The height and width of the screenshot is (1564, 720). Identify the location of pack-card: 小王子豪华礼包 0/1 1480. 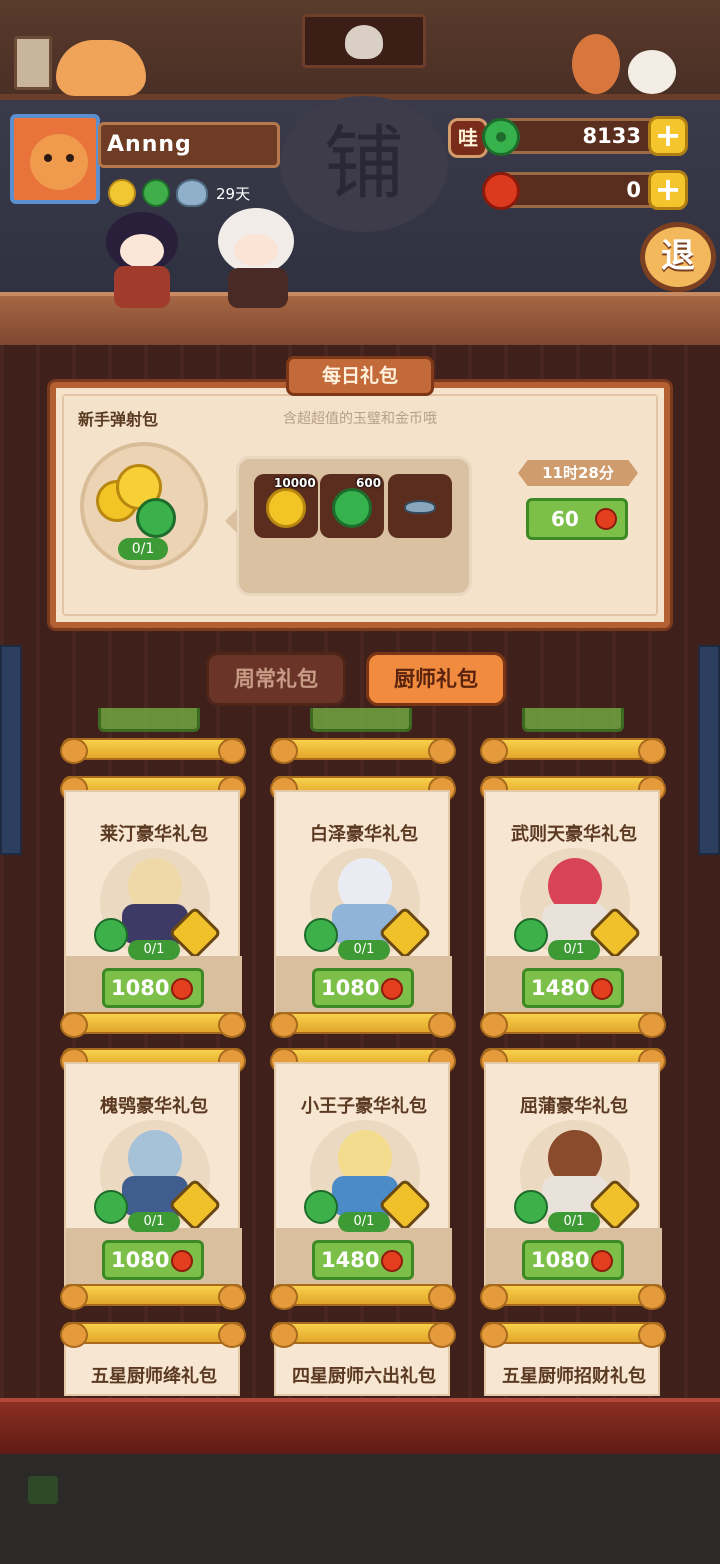
(363, 1180).